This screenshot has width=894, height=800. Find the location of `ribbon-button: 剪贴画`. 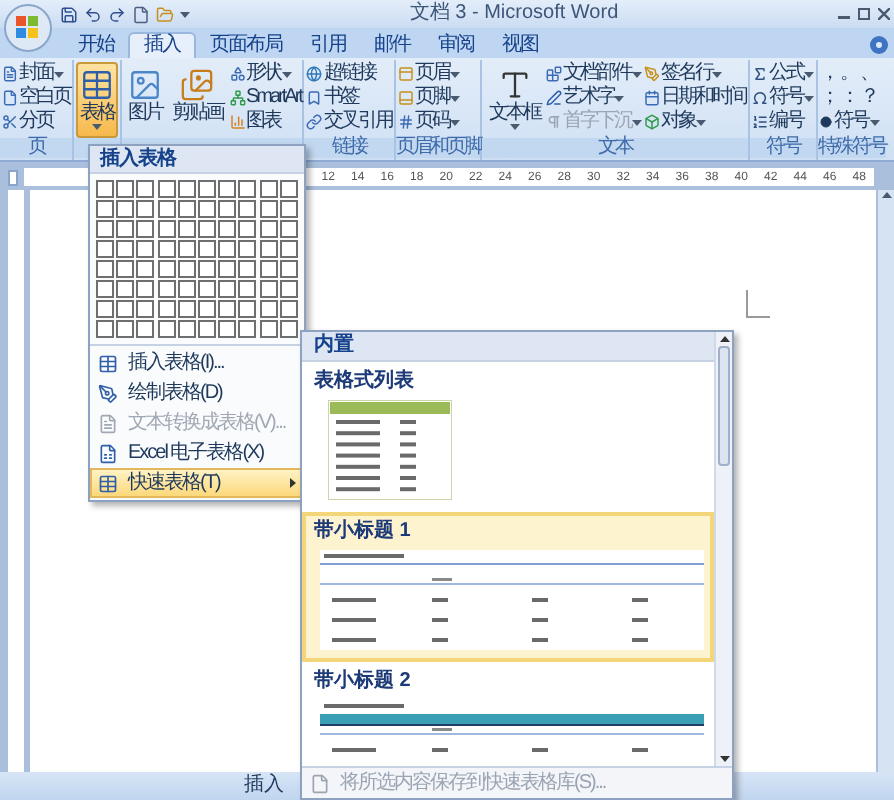

ribbon-button: 剪贴画 is located at coordinates (197, 100).